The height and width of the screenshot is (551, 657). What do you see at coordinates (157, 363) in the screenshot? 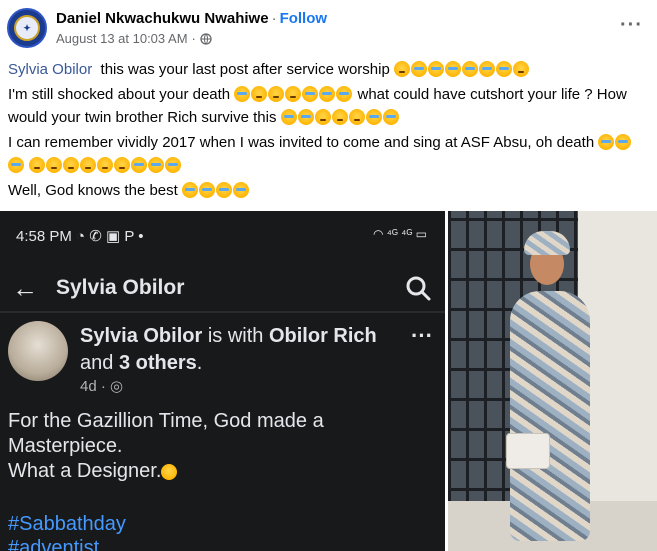
I see `shot-others: 3 others` at bounding box center [157, 363].